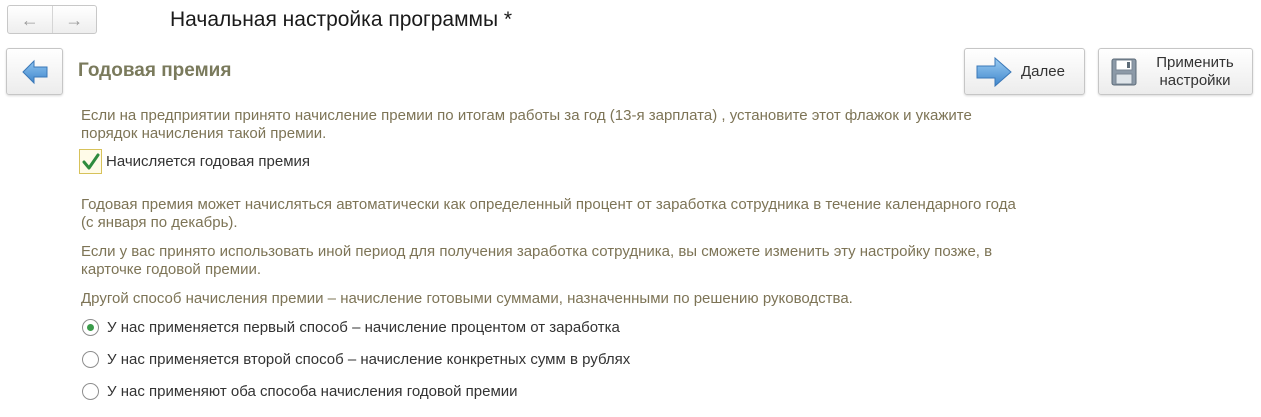 The height and width of the screenshot is (417, 1261). What do you see at coordinates (1124, 71) in the screenshot?
I see `floppy-disk-icon` at bounding box center [1124, 71].